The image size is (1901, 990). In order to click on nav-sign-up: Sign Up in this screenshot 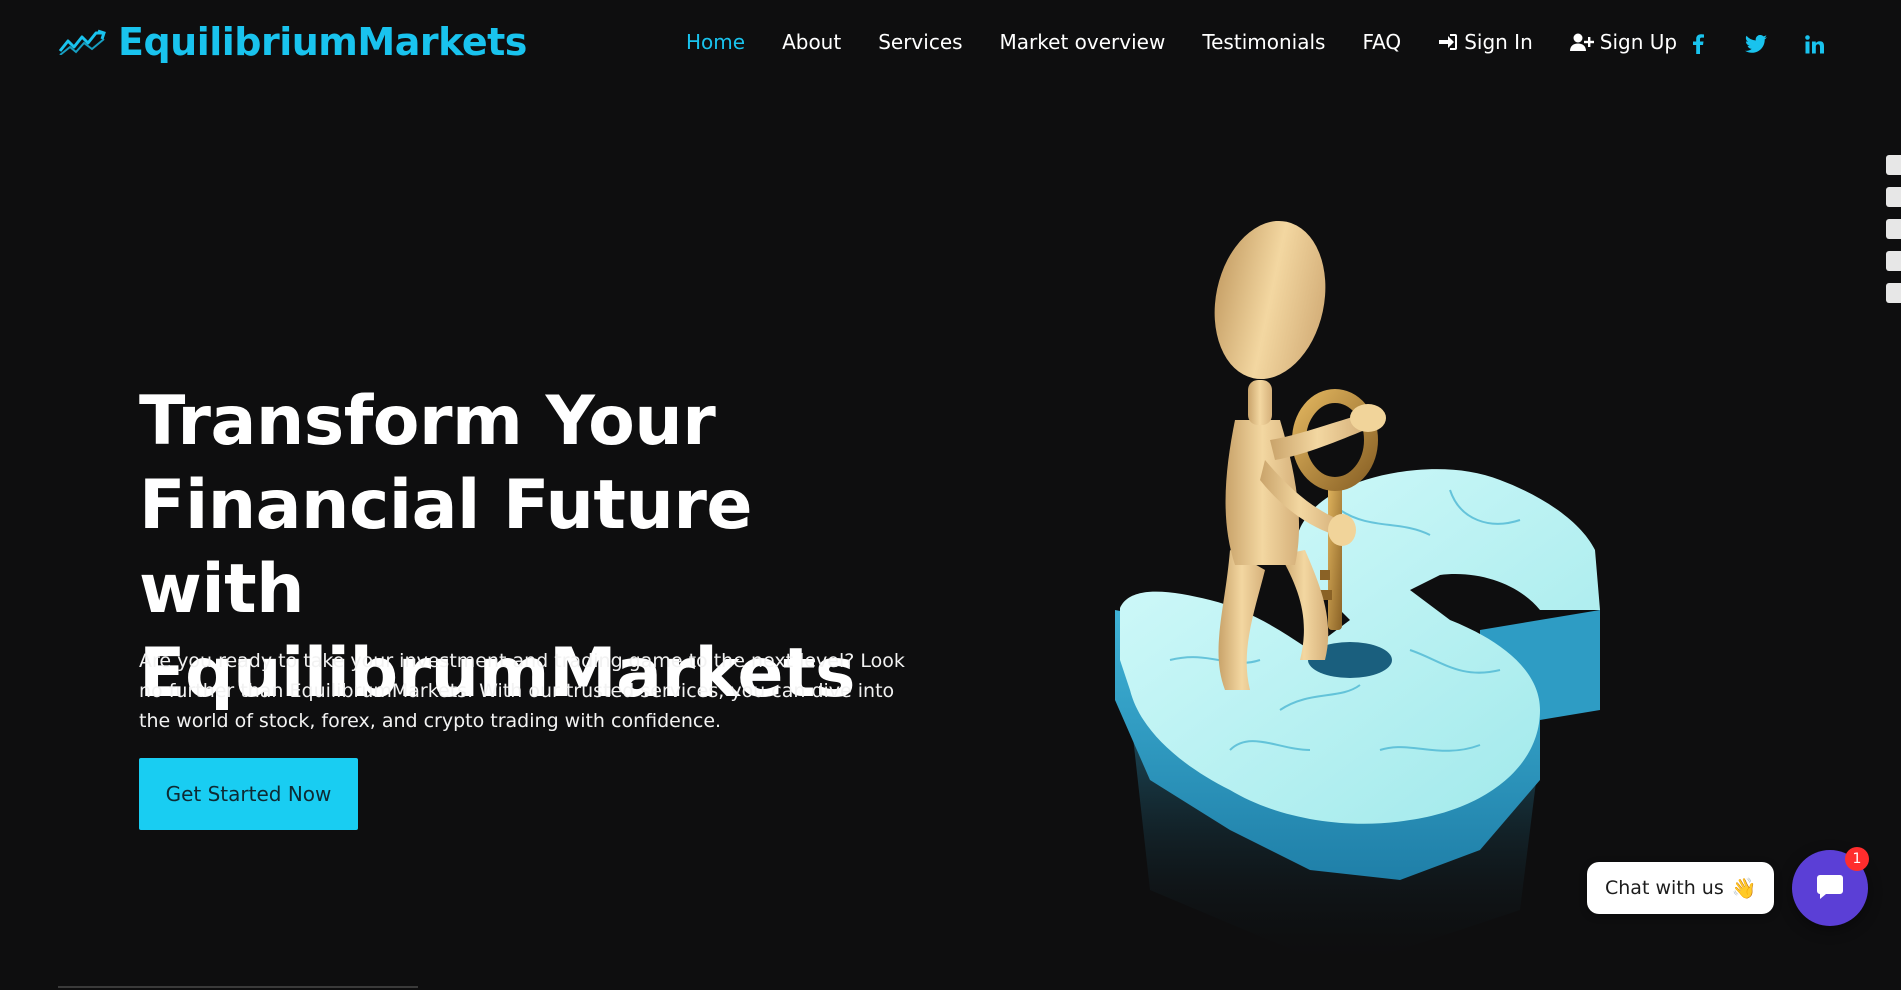, I will do `click(1623, 42)`.